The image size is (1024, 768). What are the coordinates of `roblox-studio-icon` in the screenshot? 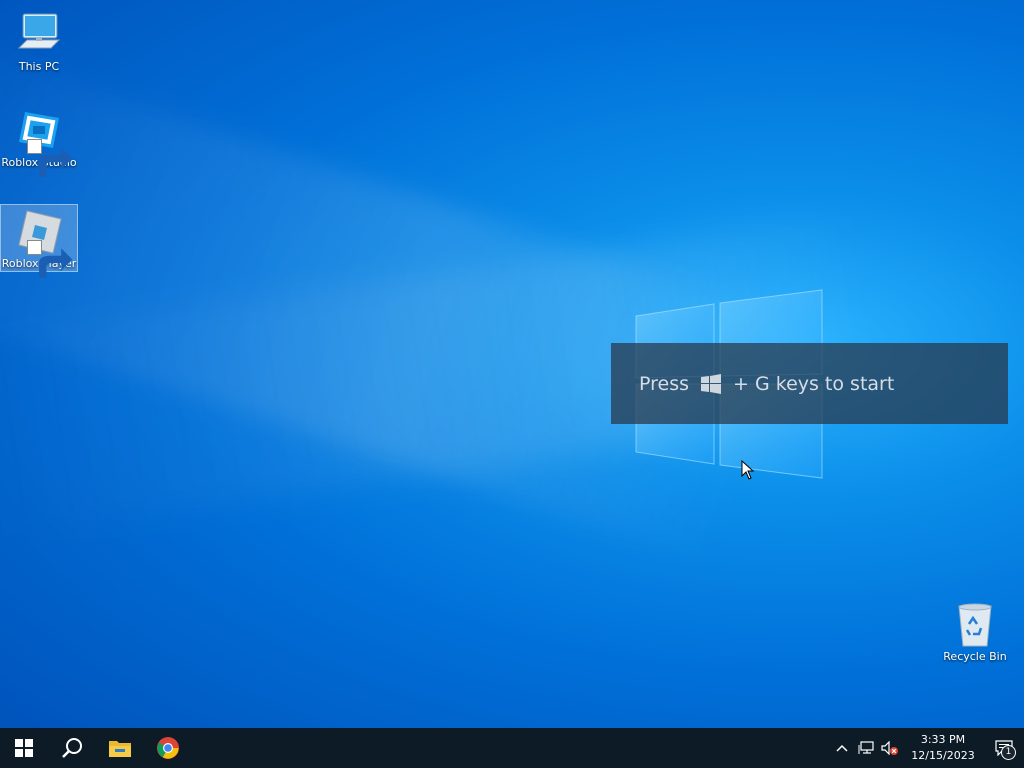 It's located at (44, 141).